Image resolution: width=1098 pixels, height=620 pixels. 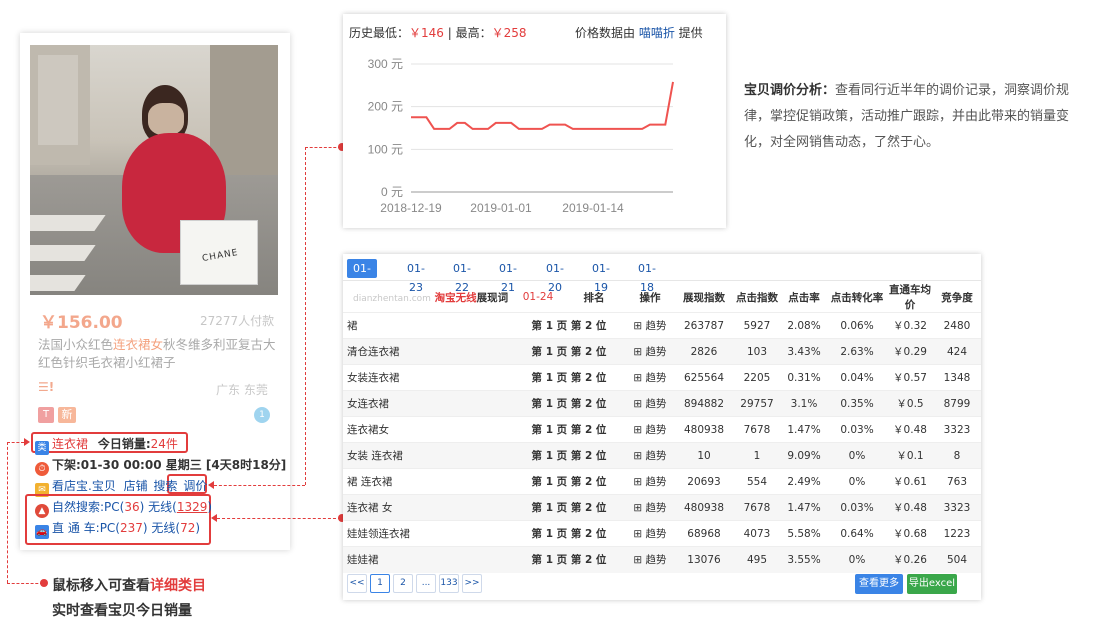 What do you see at coordinates (42, 532) in the screenshot?
I see `car-icon: 🚗` at bounding box center [42, 532].